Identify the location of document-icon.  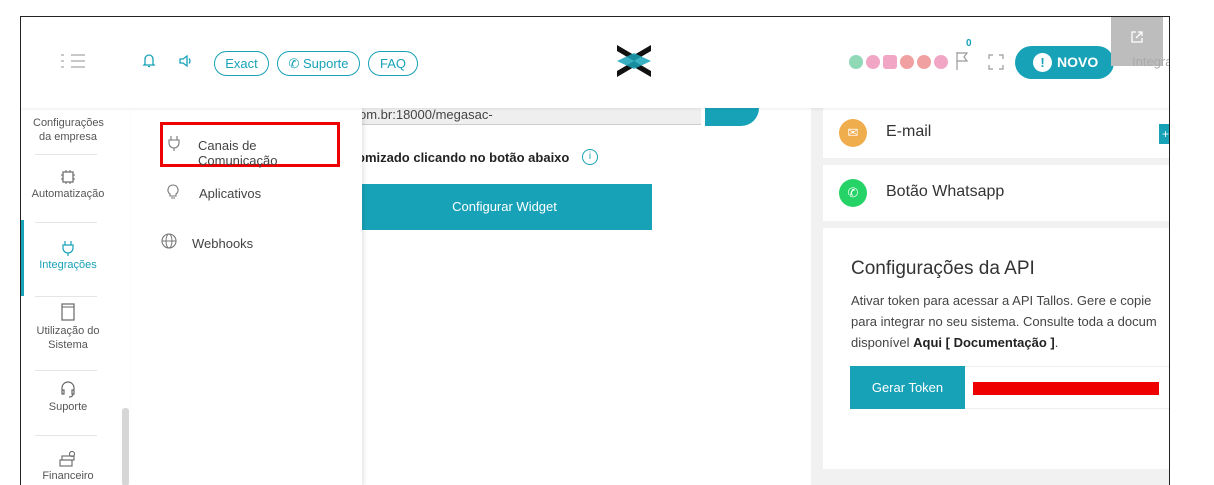
(68, 312).